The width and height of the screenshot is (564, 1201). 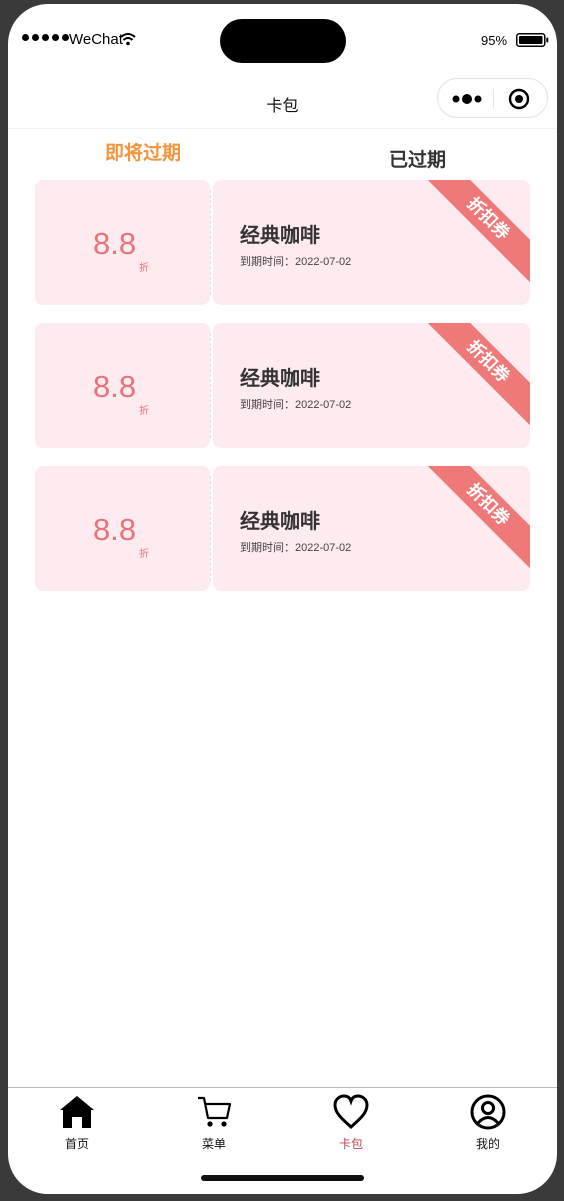 I want to click on wifi-icon, so click(x=128, y=39).